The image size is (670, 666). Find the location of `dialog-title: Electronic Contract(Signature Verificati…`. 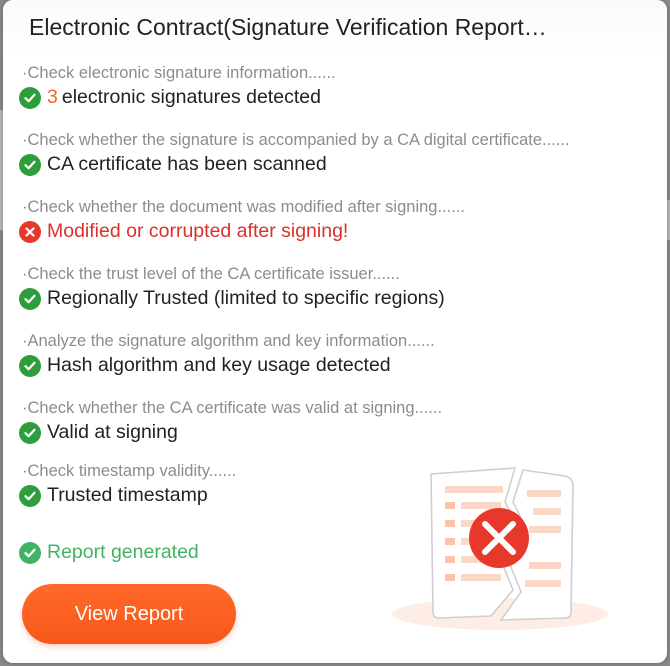

dialog-title: Electronic Contract(Signature Verificati… is located at coordinates (288, 27).